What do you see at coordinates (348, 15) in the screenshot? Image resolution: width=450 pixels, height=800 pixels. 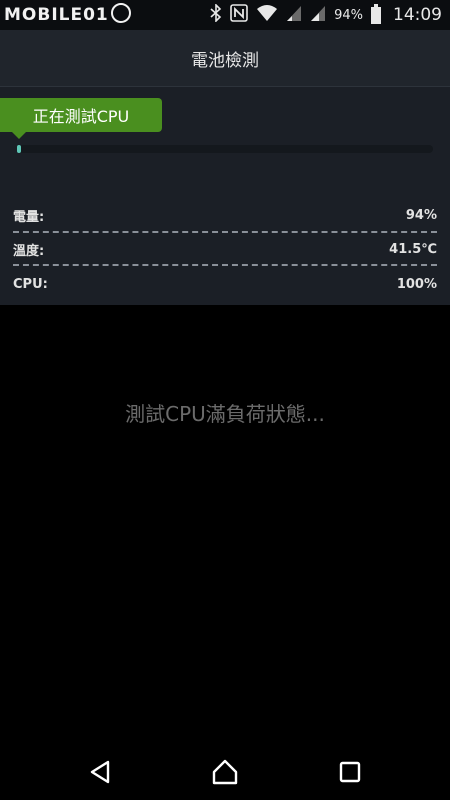 I see `battery-percent: 94%` at bounding box center [348, 15].